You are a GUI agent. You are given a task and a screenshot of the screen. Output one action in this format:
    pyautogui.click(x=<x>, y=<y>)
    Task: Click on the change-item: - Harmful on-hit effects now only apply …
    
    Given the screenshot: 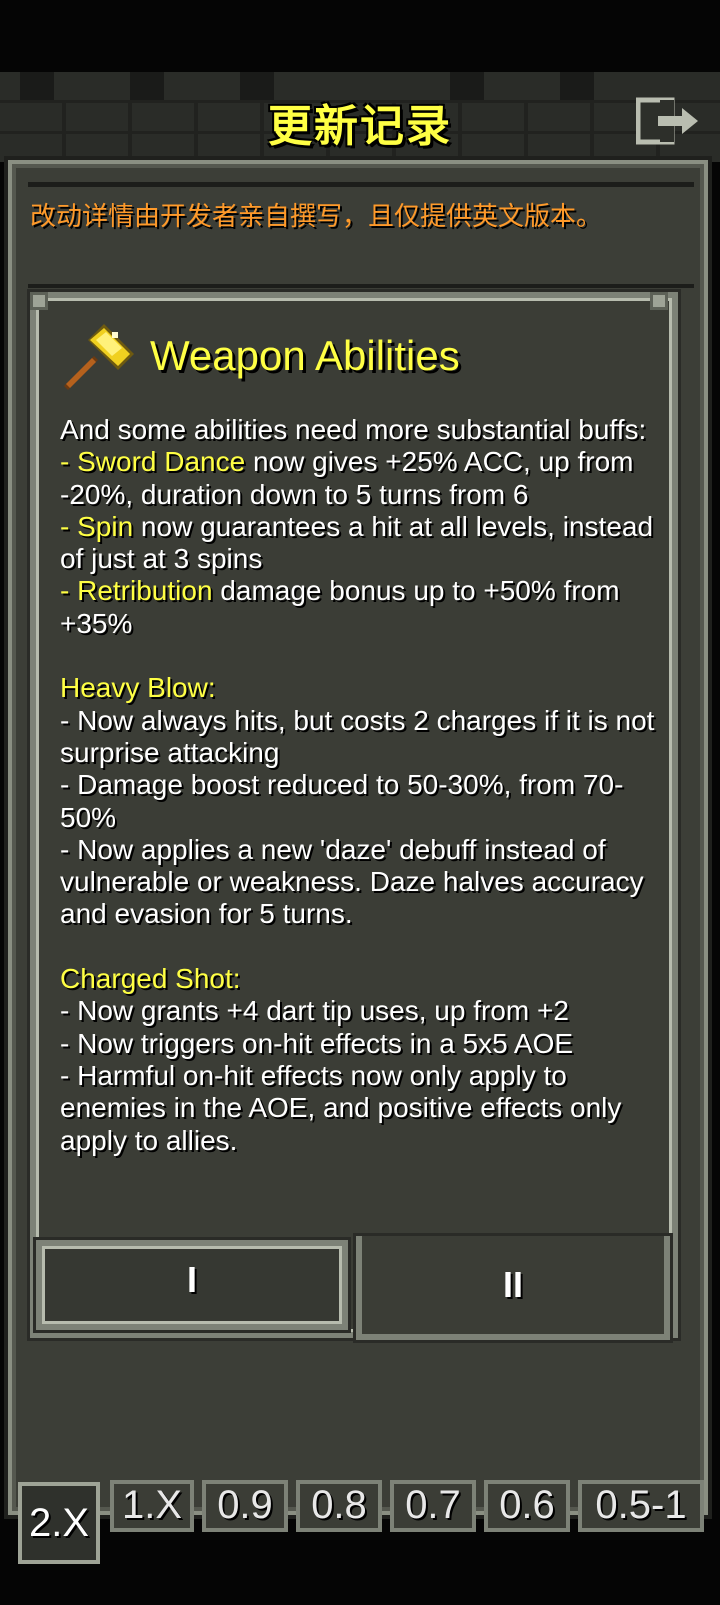 What is the action you would take?
    pyautogui.click(x=341, y=1107)
    